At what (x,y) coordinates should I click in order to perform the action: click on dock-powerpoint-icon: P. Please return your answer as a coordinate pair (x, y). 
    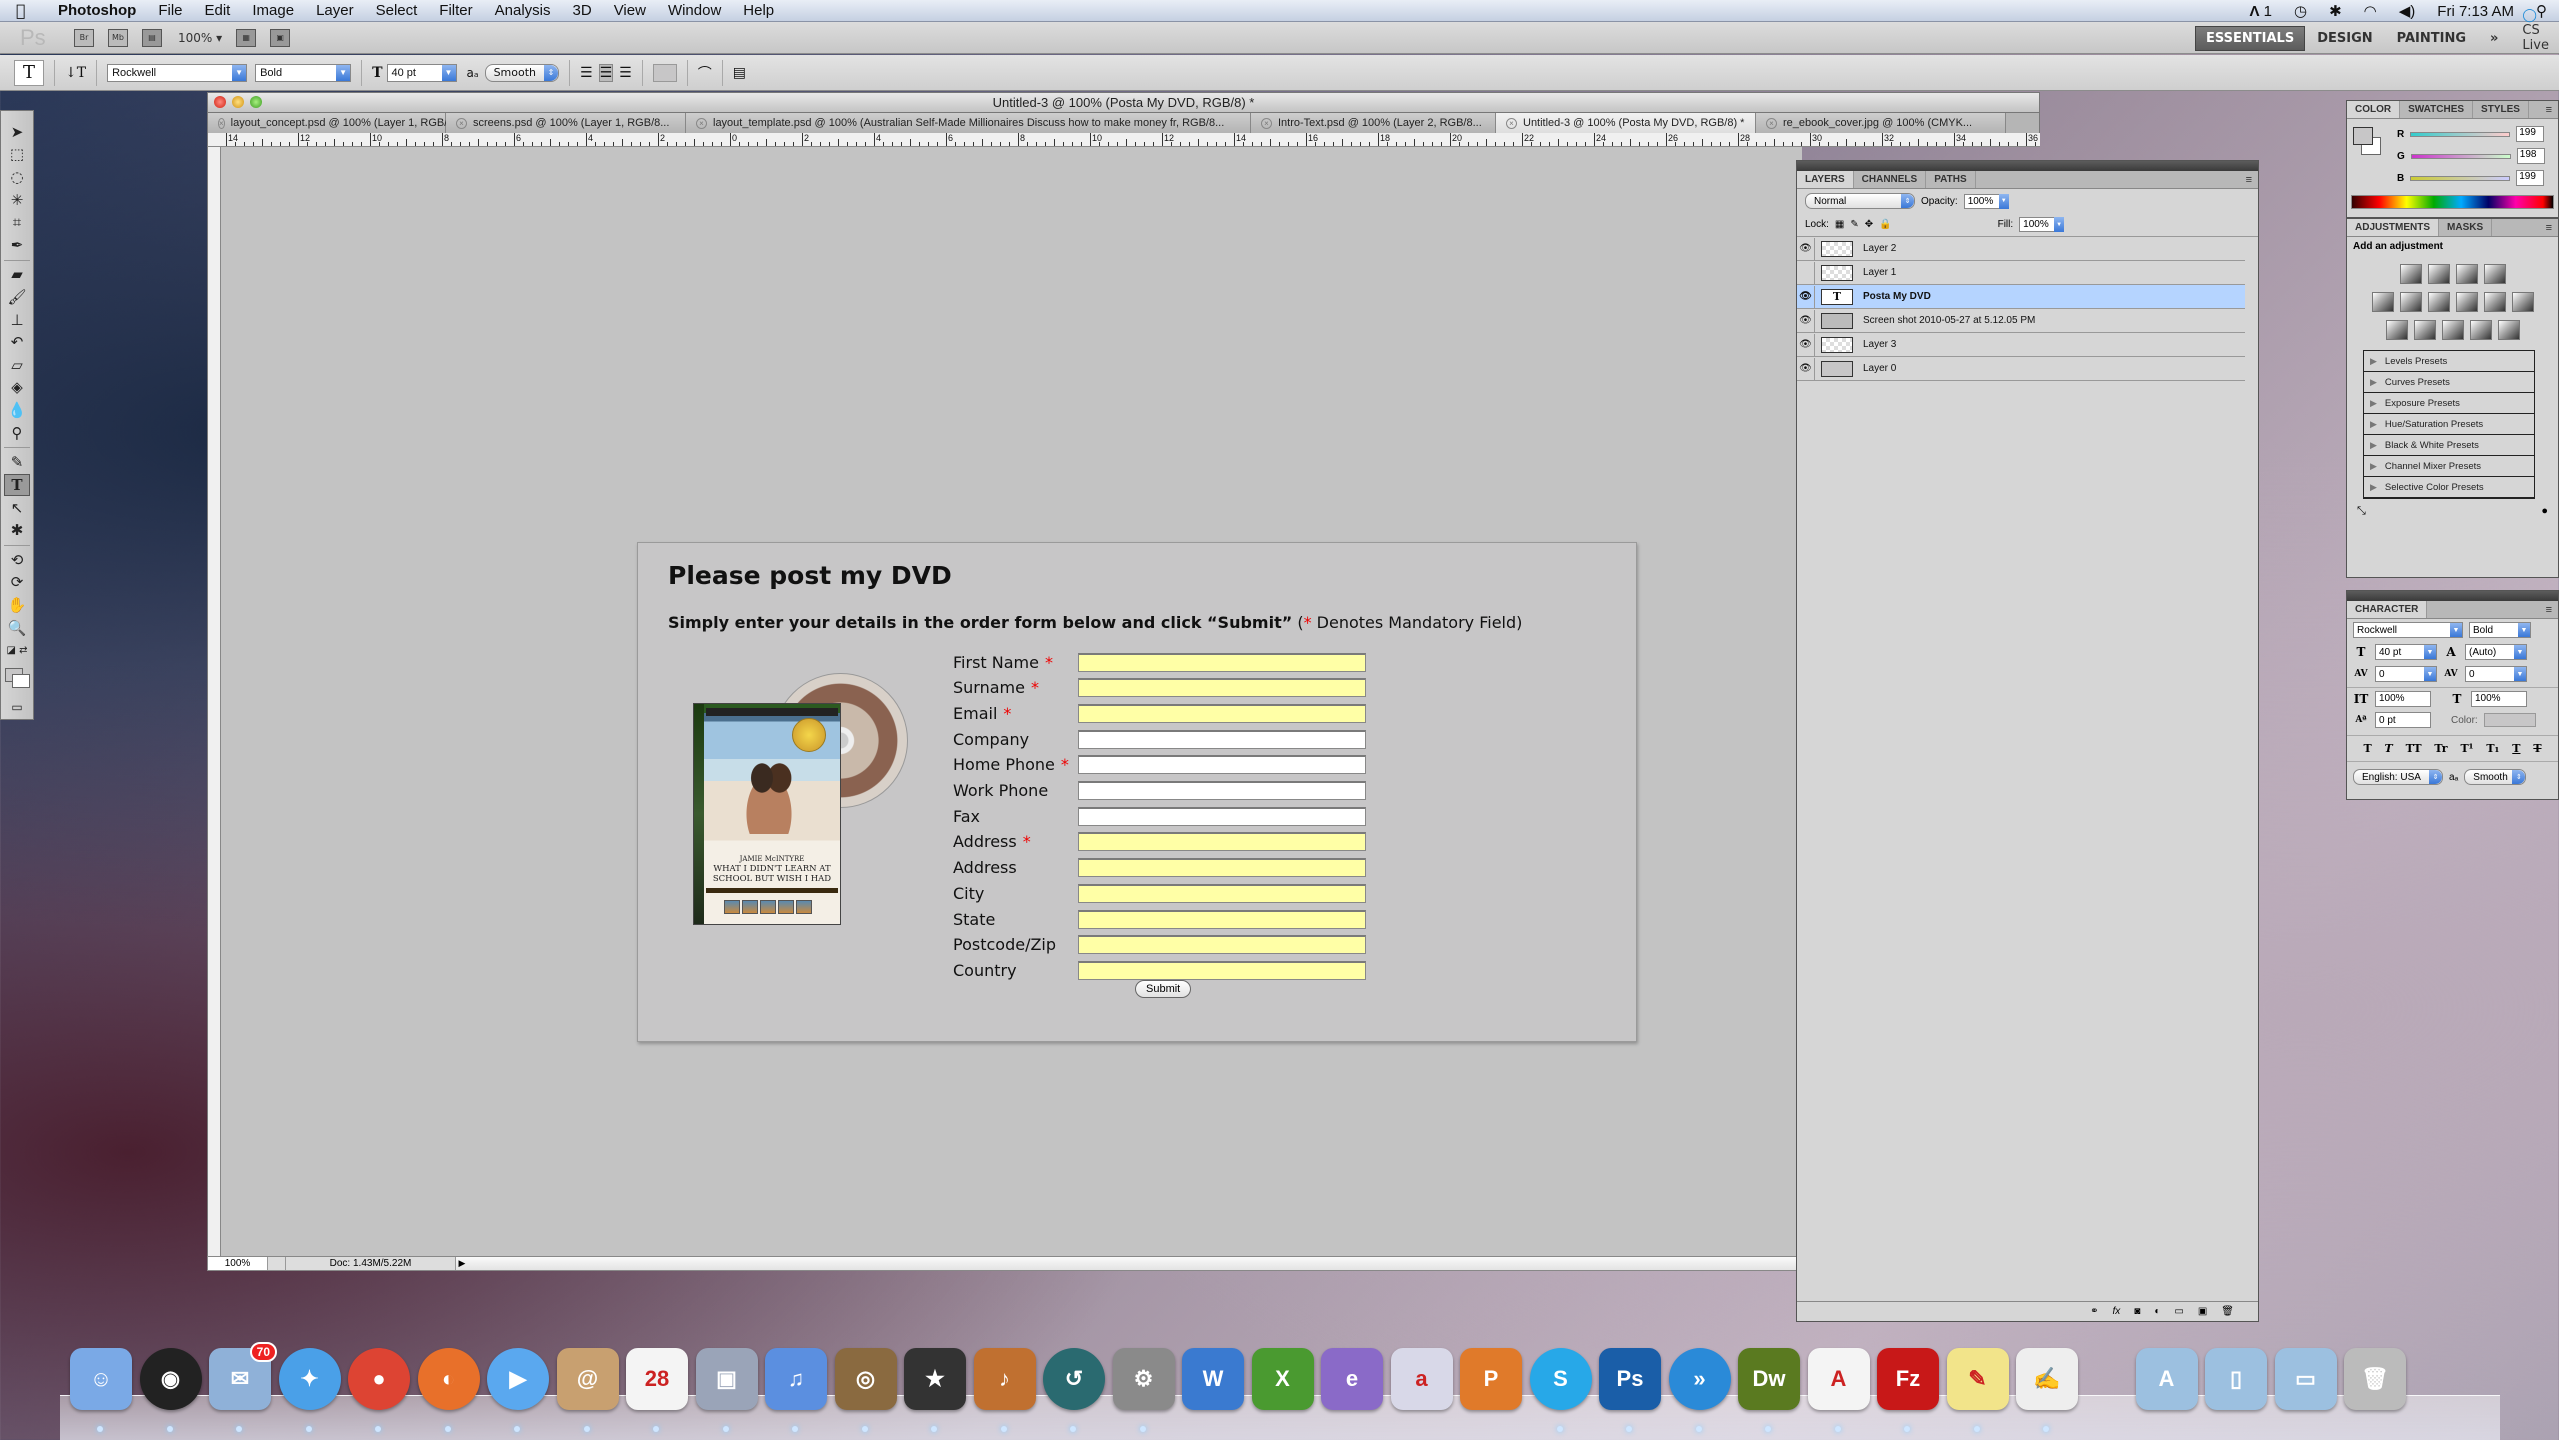
    Looking at the image, I should click on (1491, 1379).